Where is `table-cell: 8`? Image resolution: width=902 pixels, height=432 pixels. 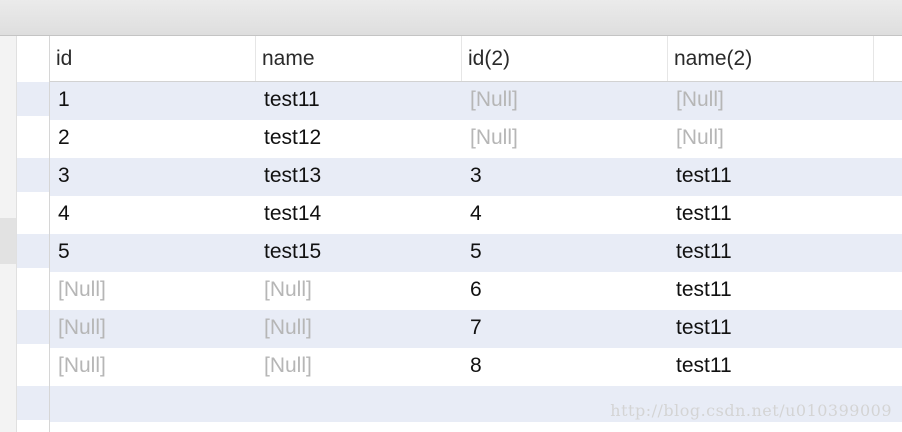
table-cell: 8 is located at coordinates (476, 367).